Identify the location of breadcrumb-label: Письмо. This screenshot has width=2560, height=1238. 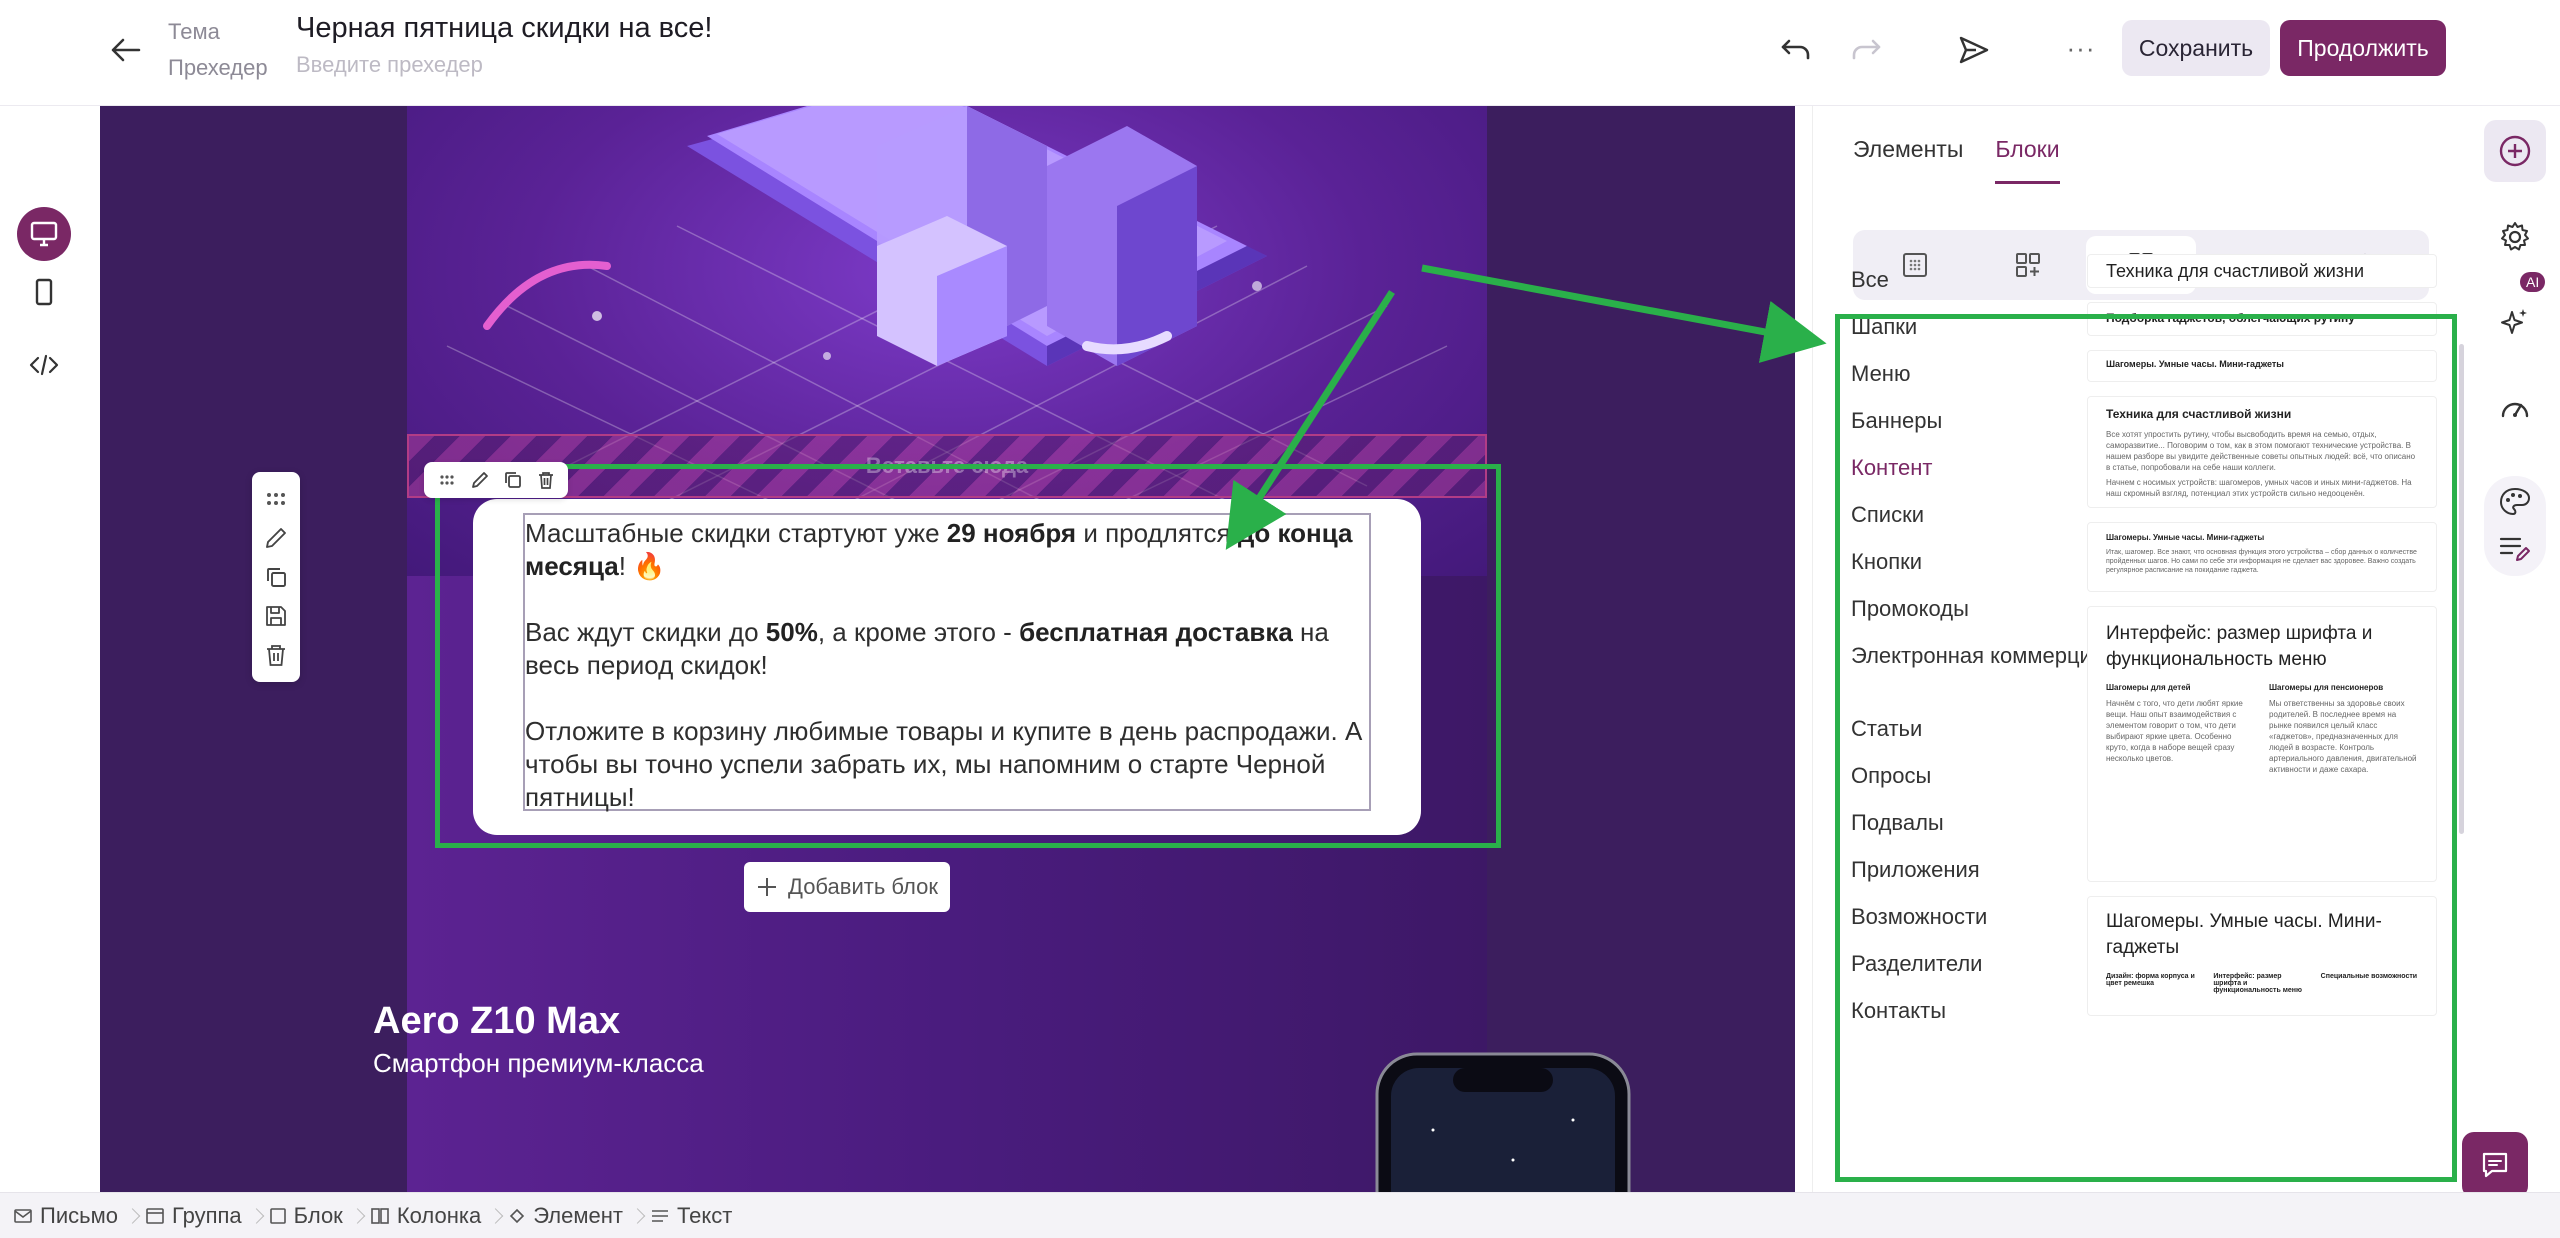
(79, 1215).